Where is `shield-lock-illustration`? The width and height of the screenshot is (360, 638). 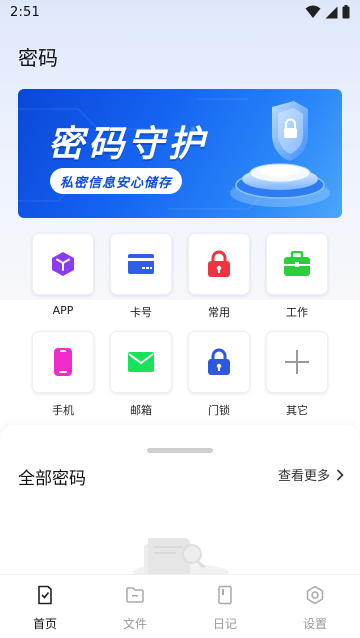
shield-lock-illustration is located at coordinates (280, 154).